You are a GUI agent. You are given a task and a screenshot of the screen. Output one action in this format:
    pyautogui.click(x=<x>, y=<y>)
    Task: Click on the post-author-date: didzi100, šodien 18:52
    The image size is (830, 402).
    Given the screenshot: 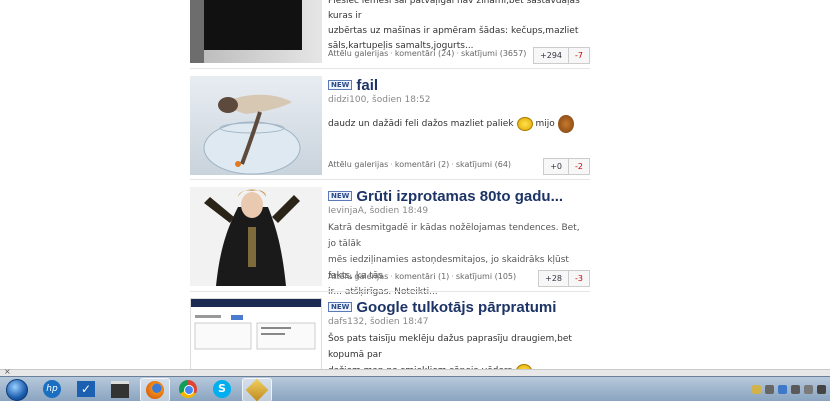 What is the action you would take?
    pyautogui.click(x=379, y=100)
    